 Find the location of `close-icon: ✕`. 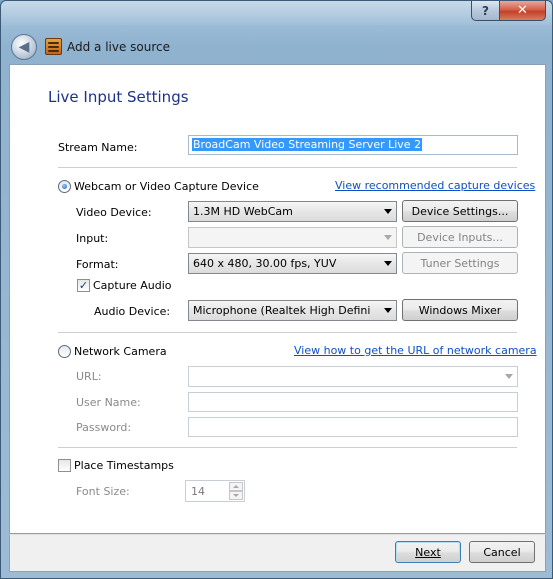

close-icon: ✕ is located at coordinates (522, 10).